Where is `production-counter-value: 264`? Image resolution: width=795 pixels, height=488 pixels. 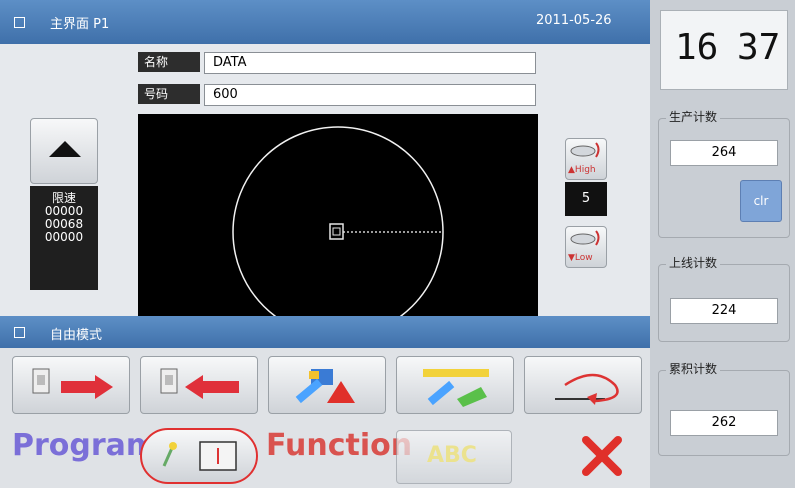
production-counter-value: 264 is located at coordinates (724, 153).